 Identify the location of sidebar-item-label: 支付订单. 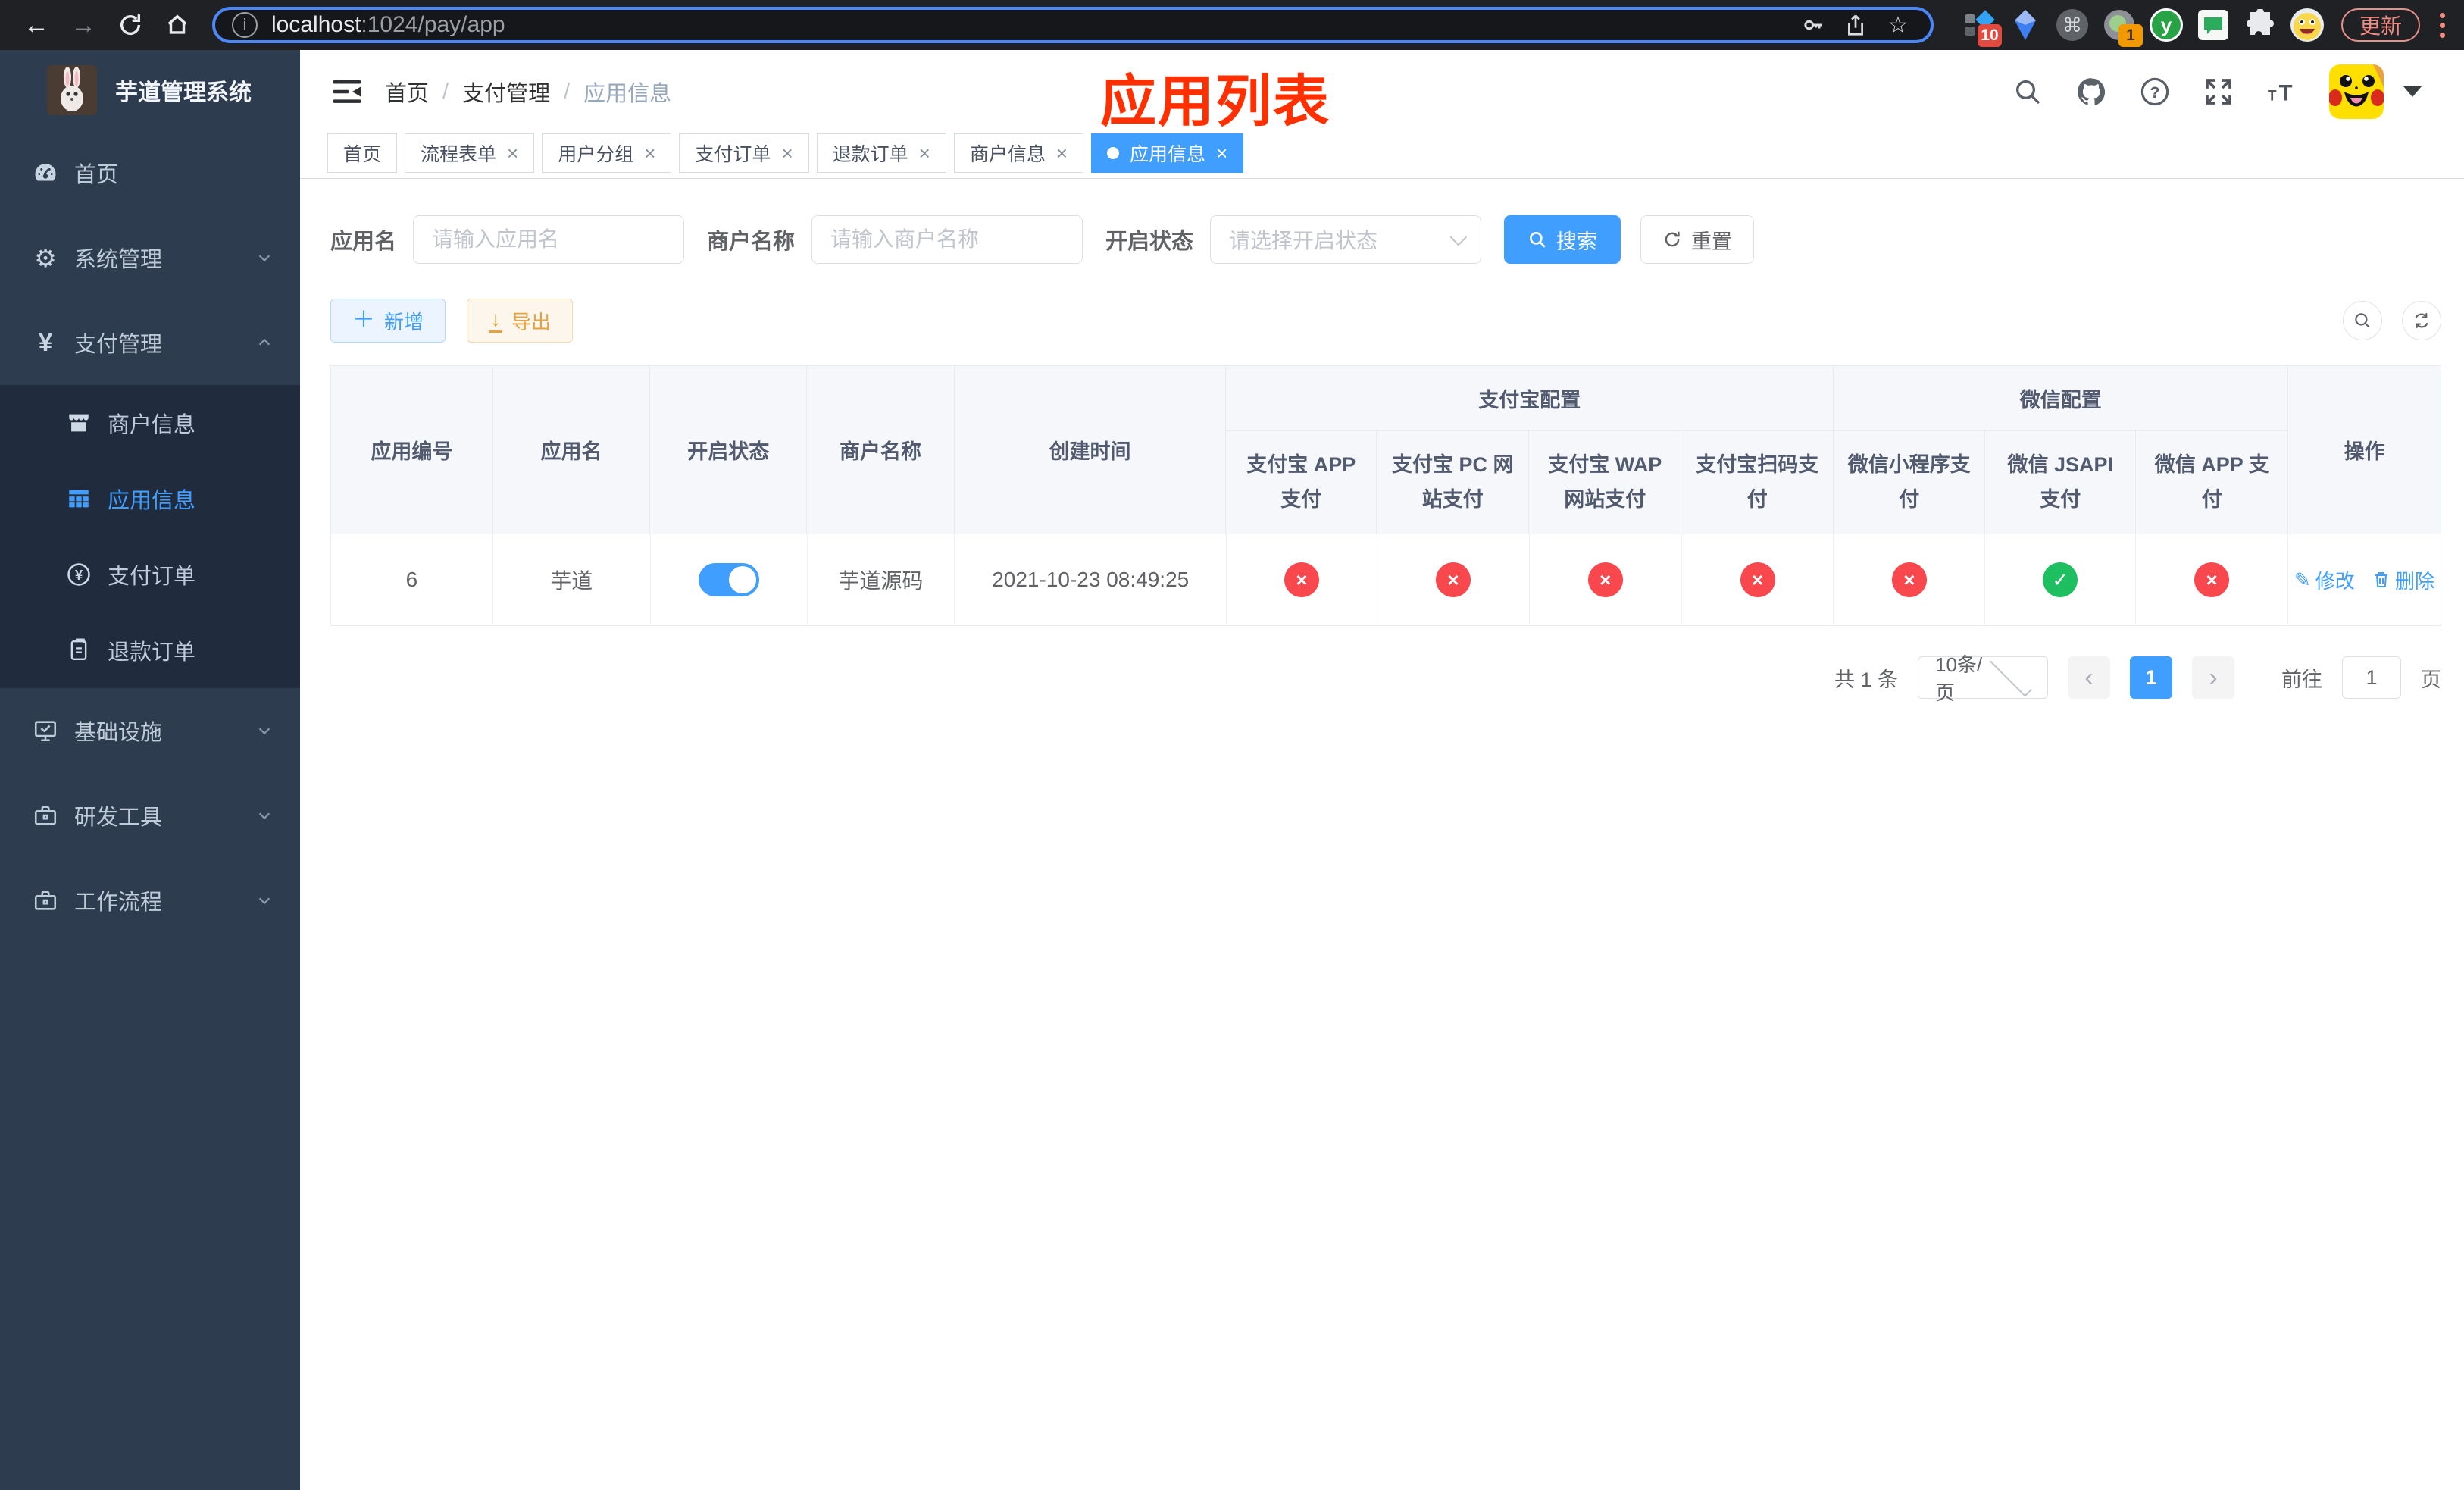
(152, 577).